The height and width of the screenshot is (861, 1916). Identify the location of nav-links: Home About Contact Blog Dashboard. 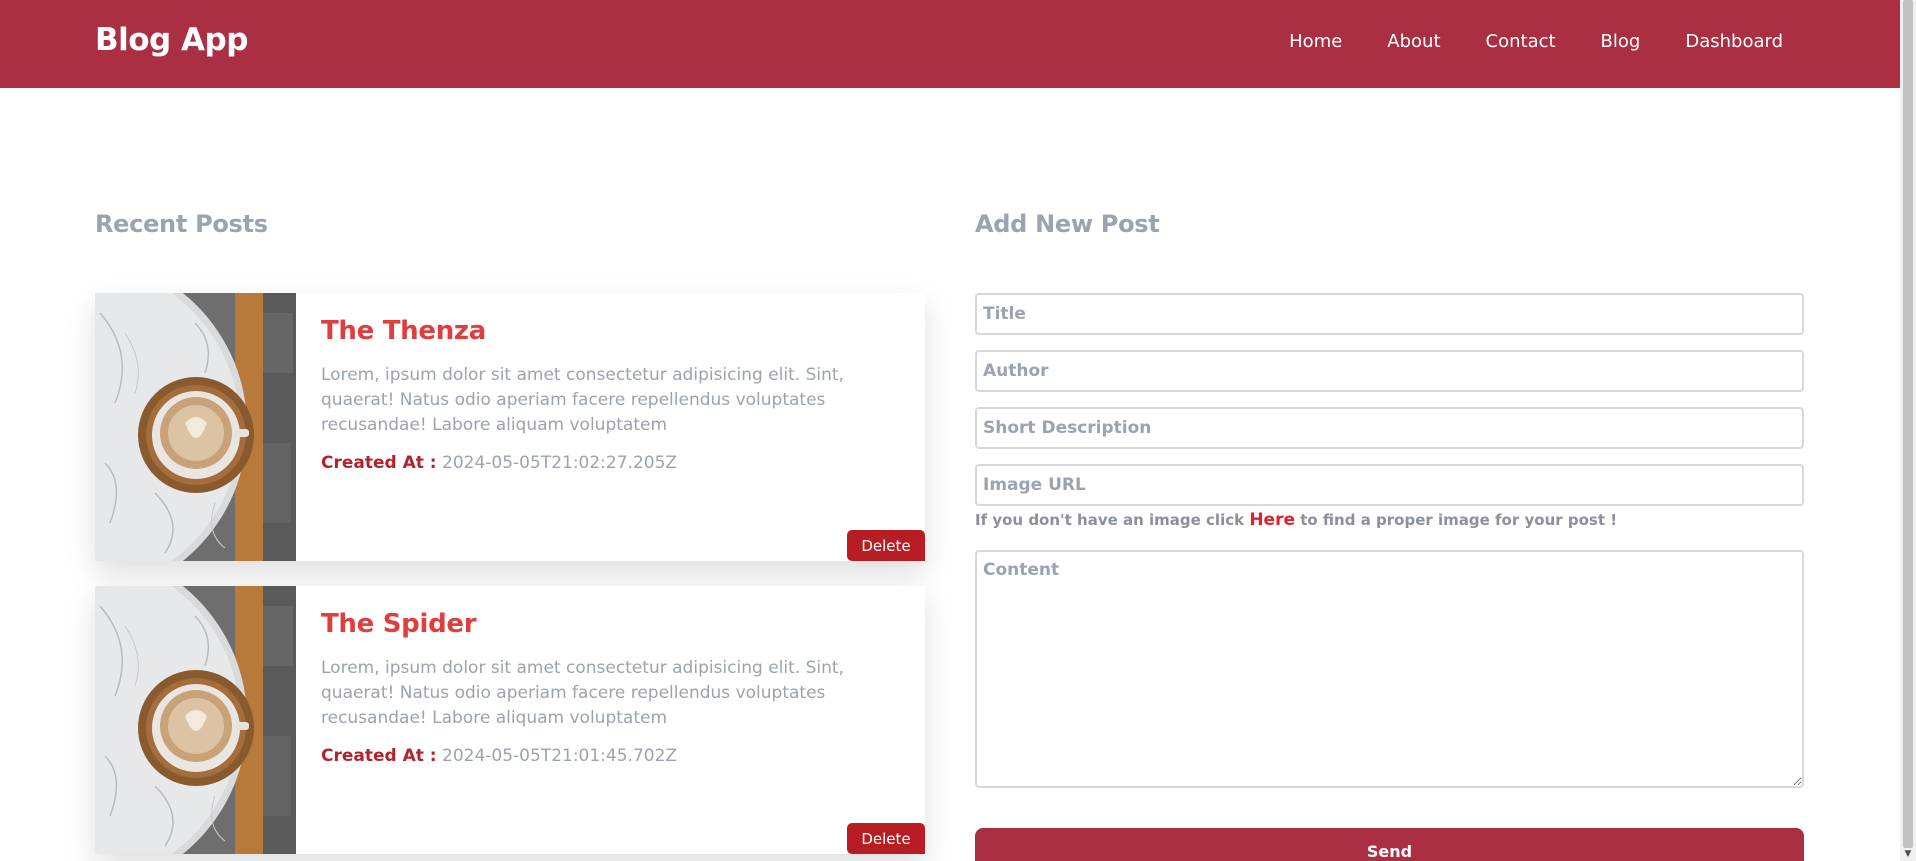
(1536, 41).